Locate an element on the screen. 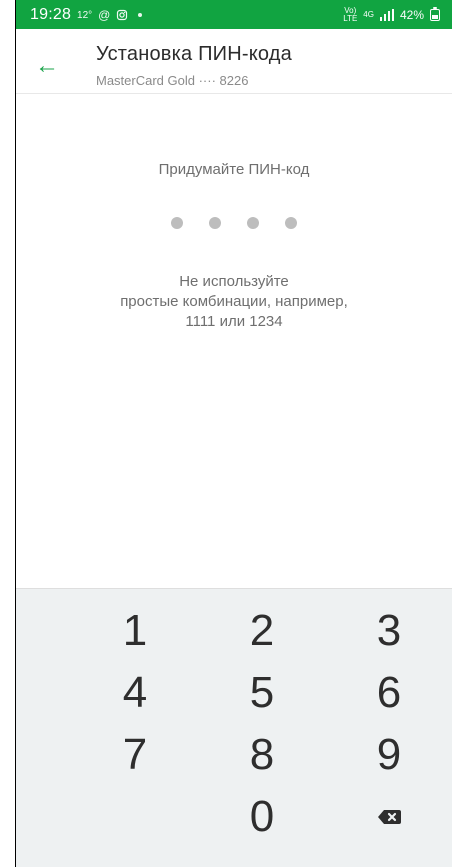 The height and width of the screenshot is (867, 452). keypad-key-6: 6 is located at coordinates (389, 693).